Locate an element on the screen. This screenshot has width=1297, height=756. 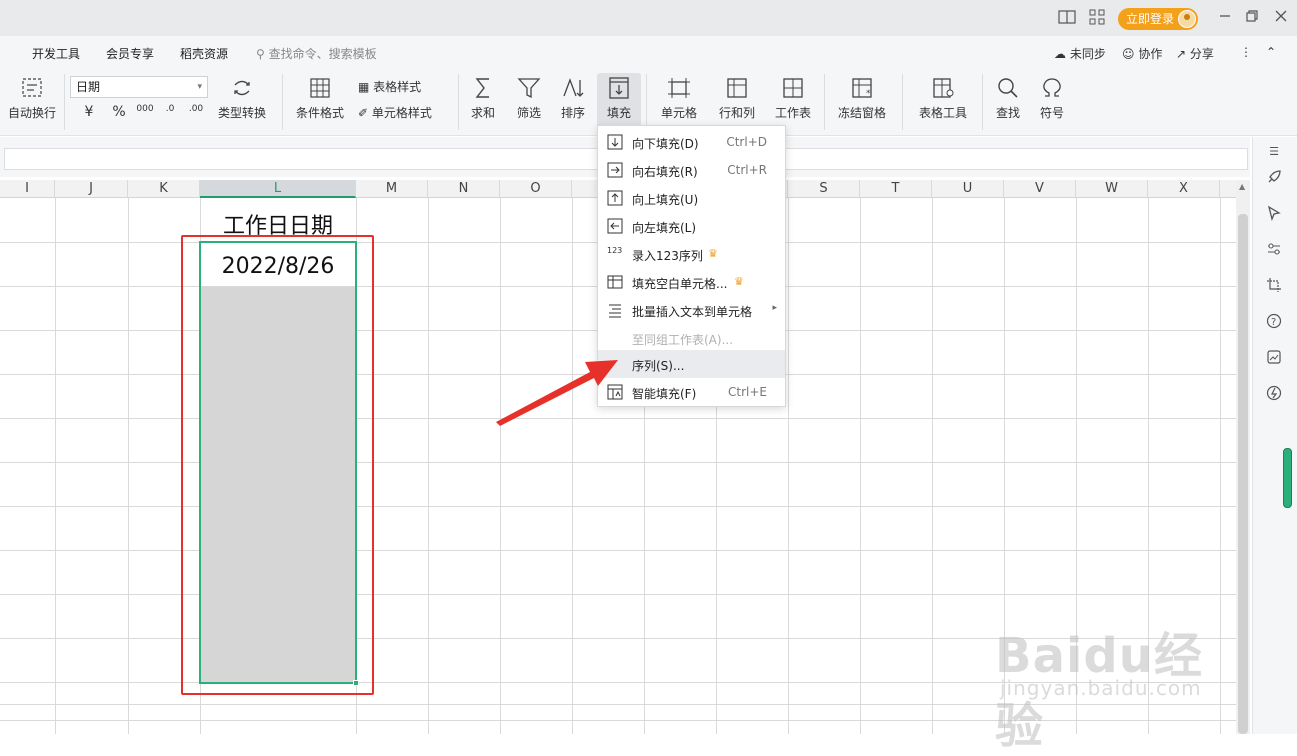
freeze-label: 冻结窗格 is located at coordinates (861, 113).